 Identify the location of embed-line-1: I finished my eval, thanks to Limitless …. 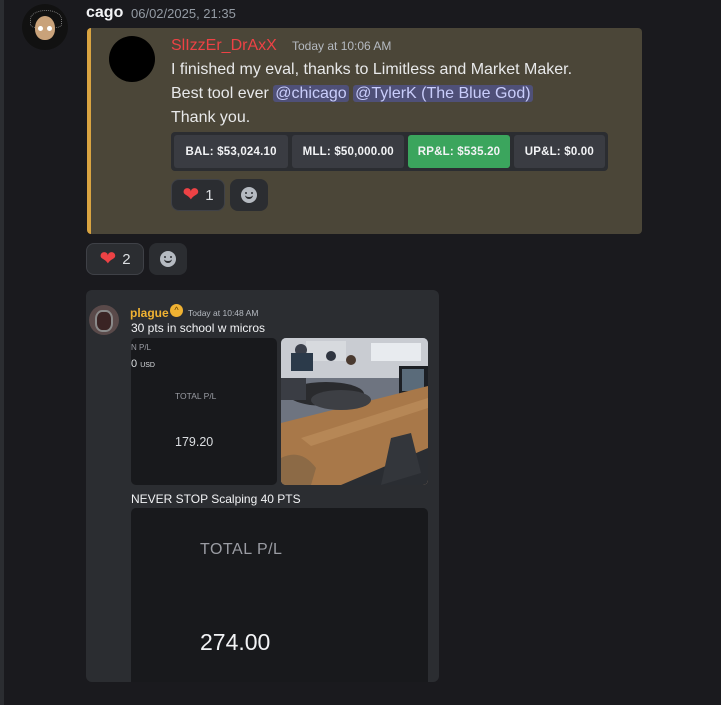
(372, 69).